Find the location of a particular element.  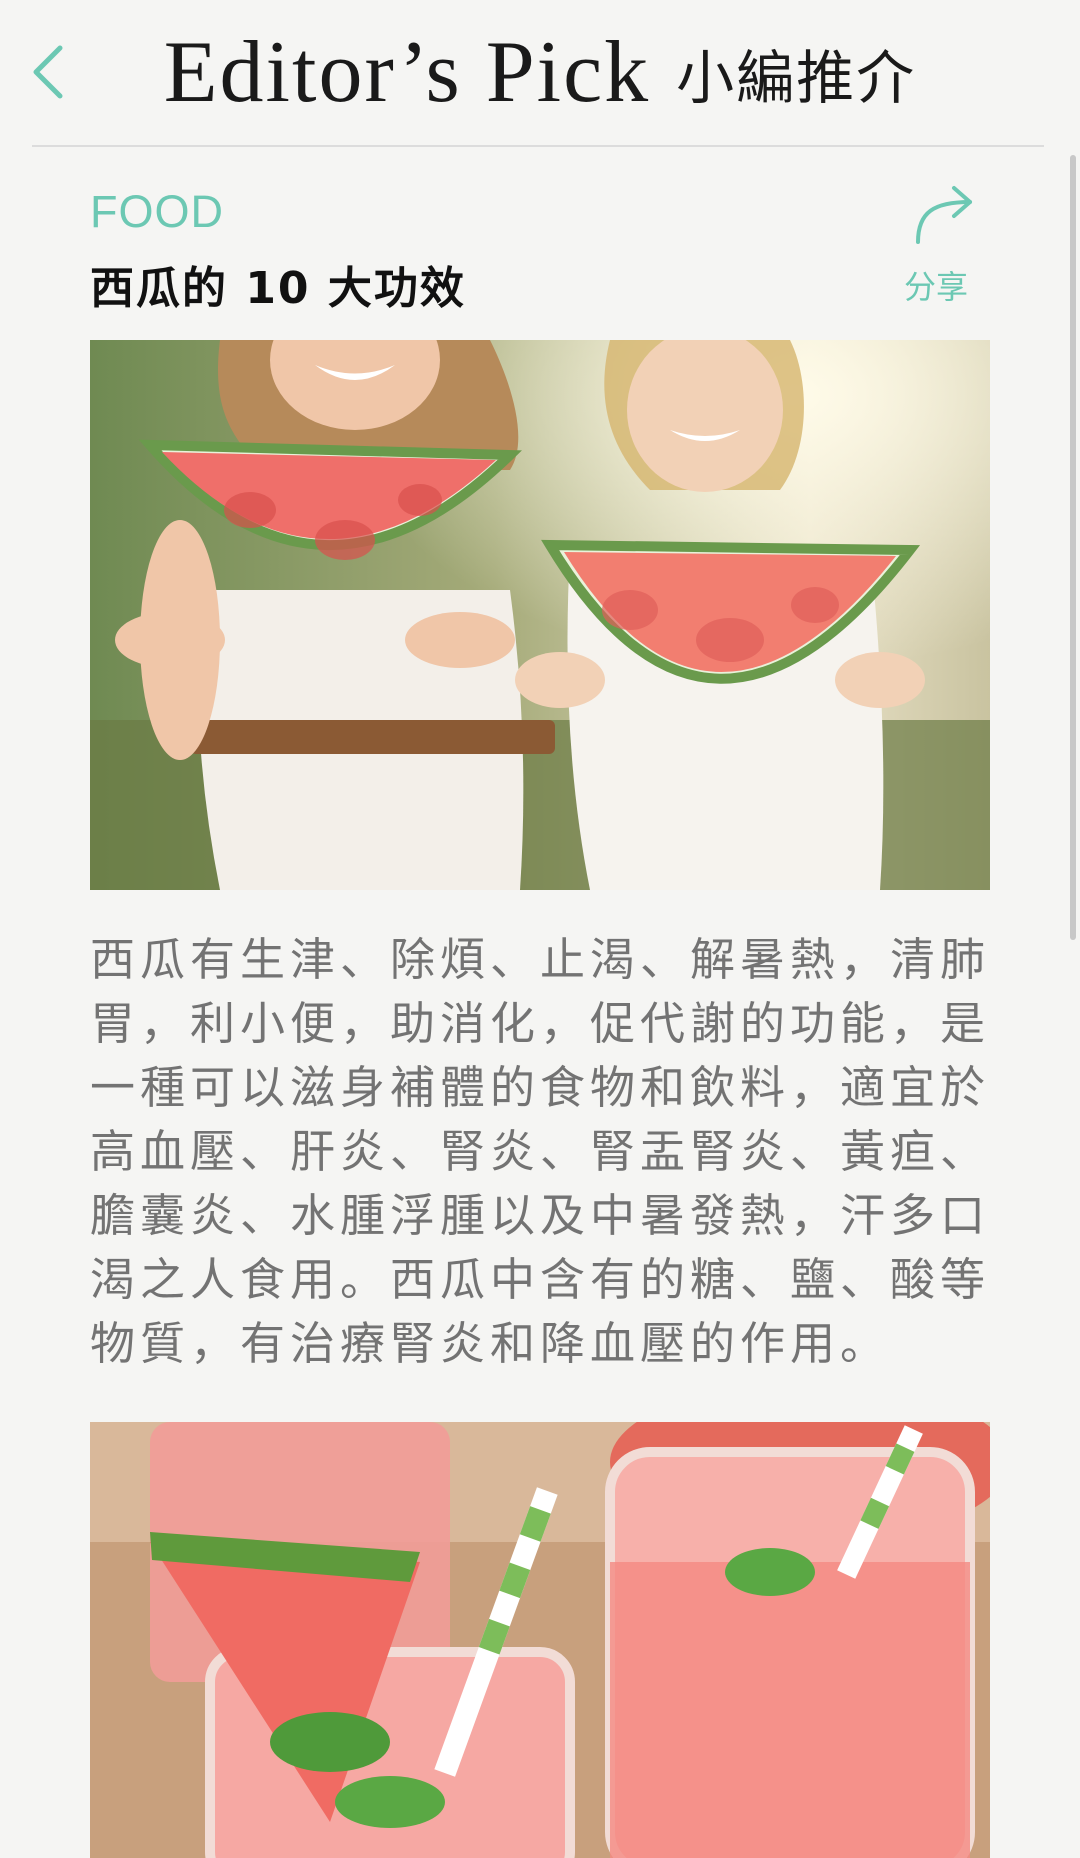

page-title-chinese: 小編推介 is located at coordinates (796, 77).